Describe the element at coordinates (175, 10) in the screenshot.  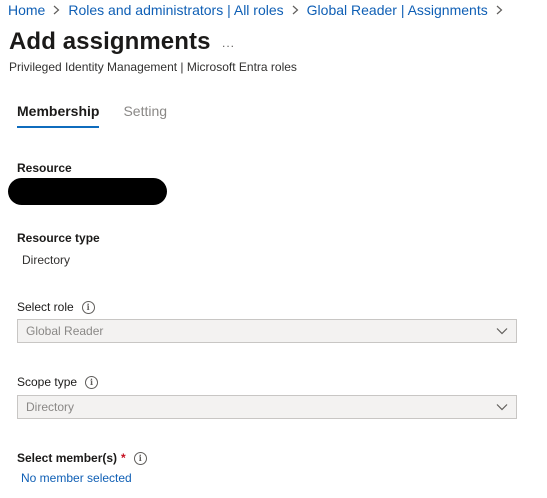
I see `breadcrumb-roles-and-administrators: Roles and administrators | All roles` at that location.